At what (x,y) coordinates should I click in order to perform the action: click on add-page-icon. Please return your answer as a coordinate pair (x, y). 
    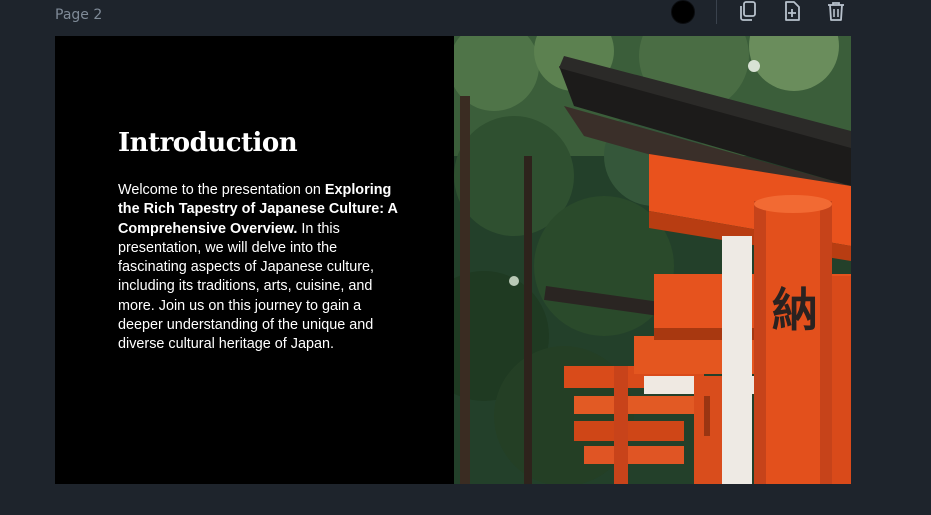
    Looking at the image, I should click on (792, 11).